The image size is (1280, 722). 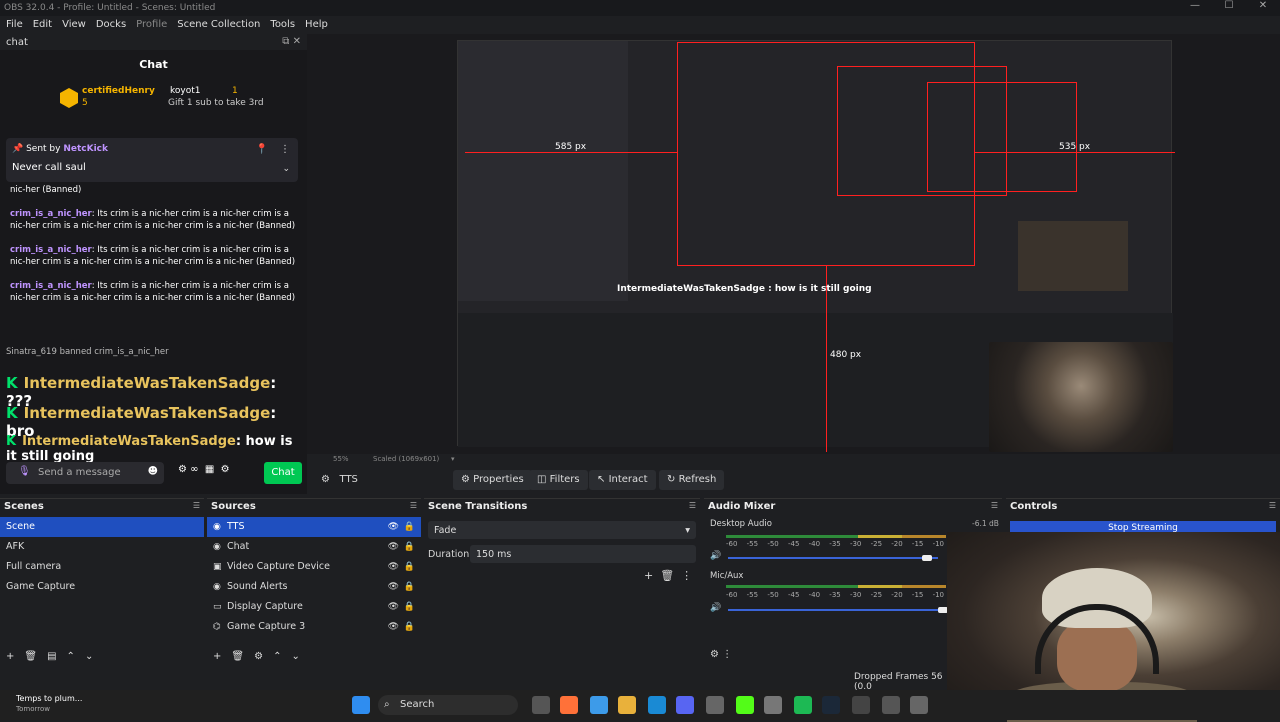 I want to click on scene-item: Full camera, so click(x=102, y=567).